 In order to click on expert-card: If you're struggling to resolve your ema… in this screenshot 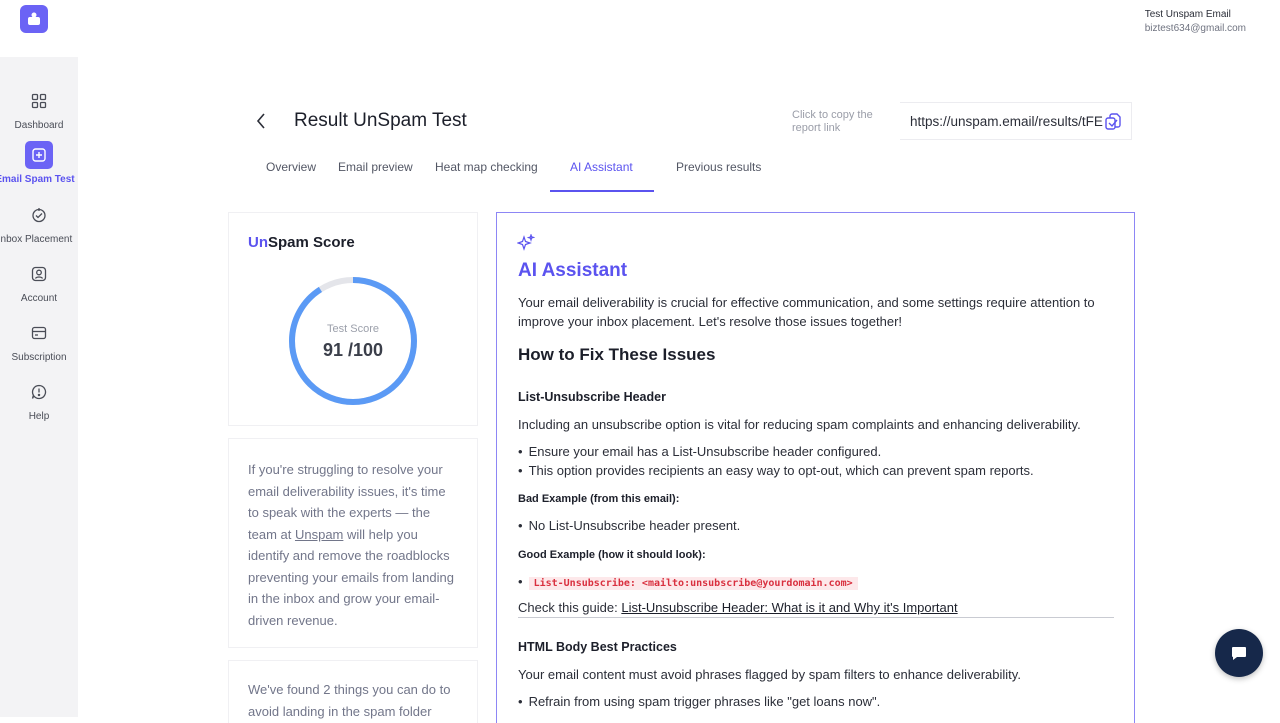, I will do `click(353, 543)`.